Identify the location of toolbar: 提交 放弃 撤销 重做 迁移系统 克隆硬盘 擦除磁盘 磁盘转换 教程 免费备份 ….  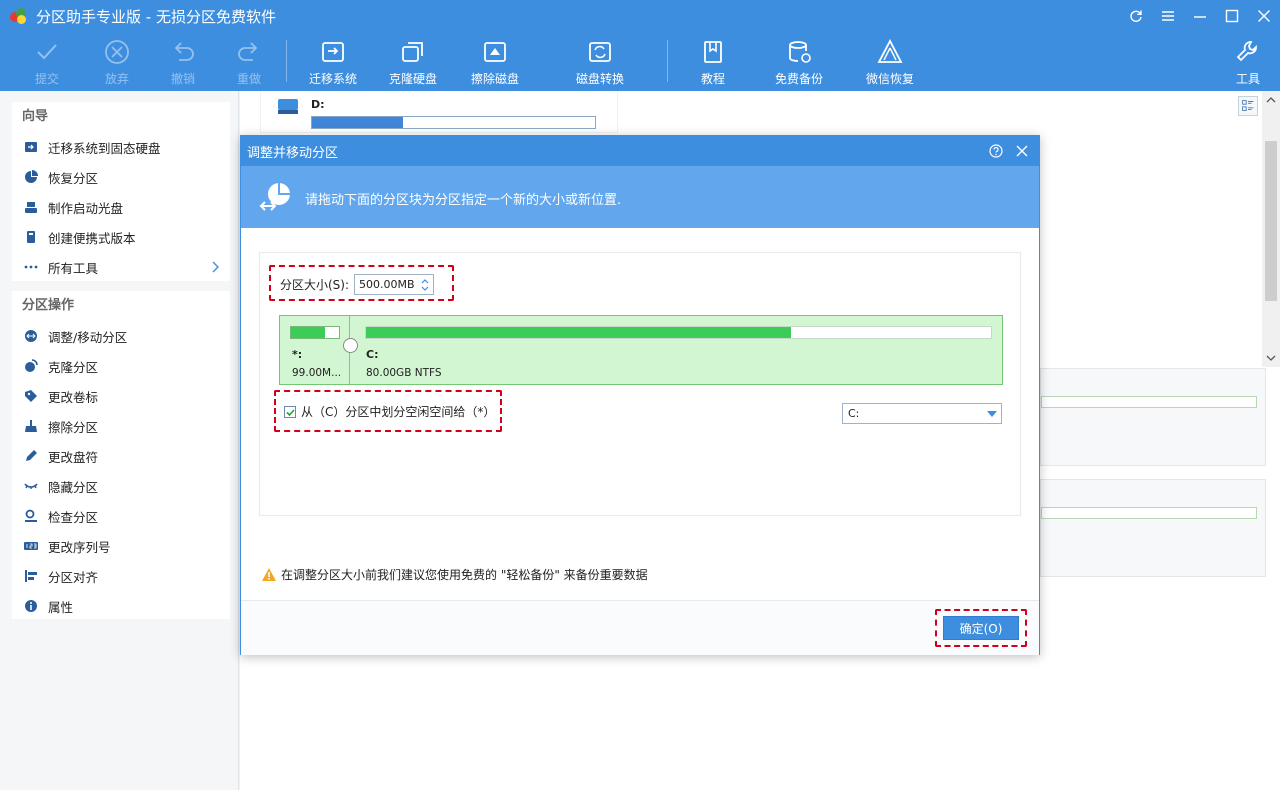
(640, 61).